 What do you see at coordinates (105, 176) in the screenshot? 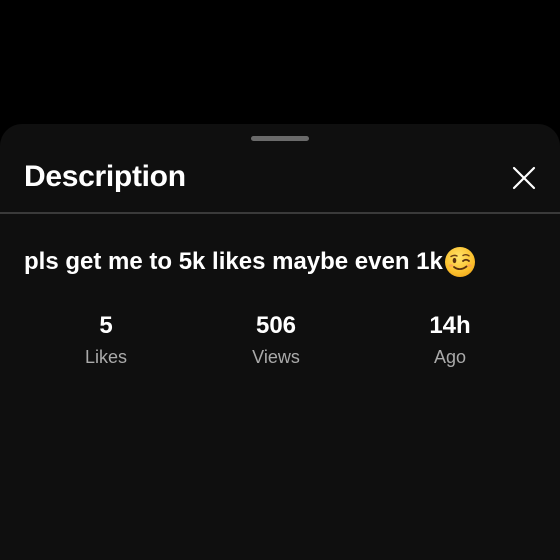
I see `sheet-title: Description` at bounding box center [105, 176].